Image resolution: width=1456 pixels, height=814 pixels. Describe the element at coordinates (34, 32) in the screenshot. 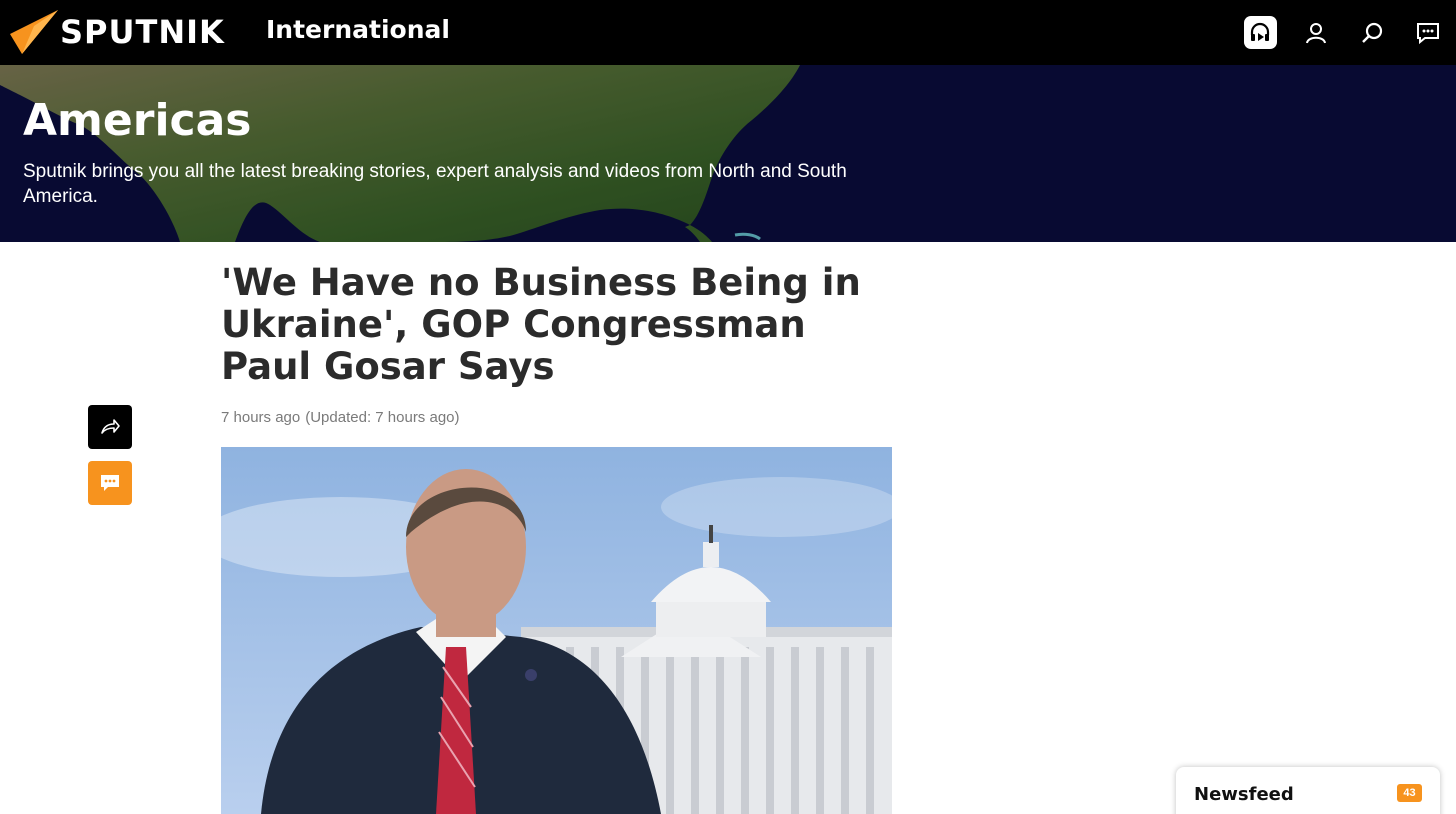

I see `logo-triangle-icon` at that location.